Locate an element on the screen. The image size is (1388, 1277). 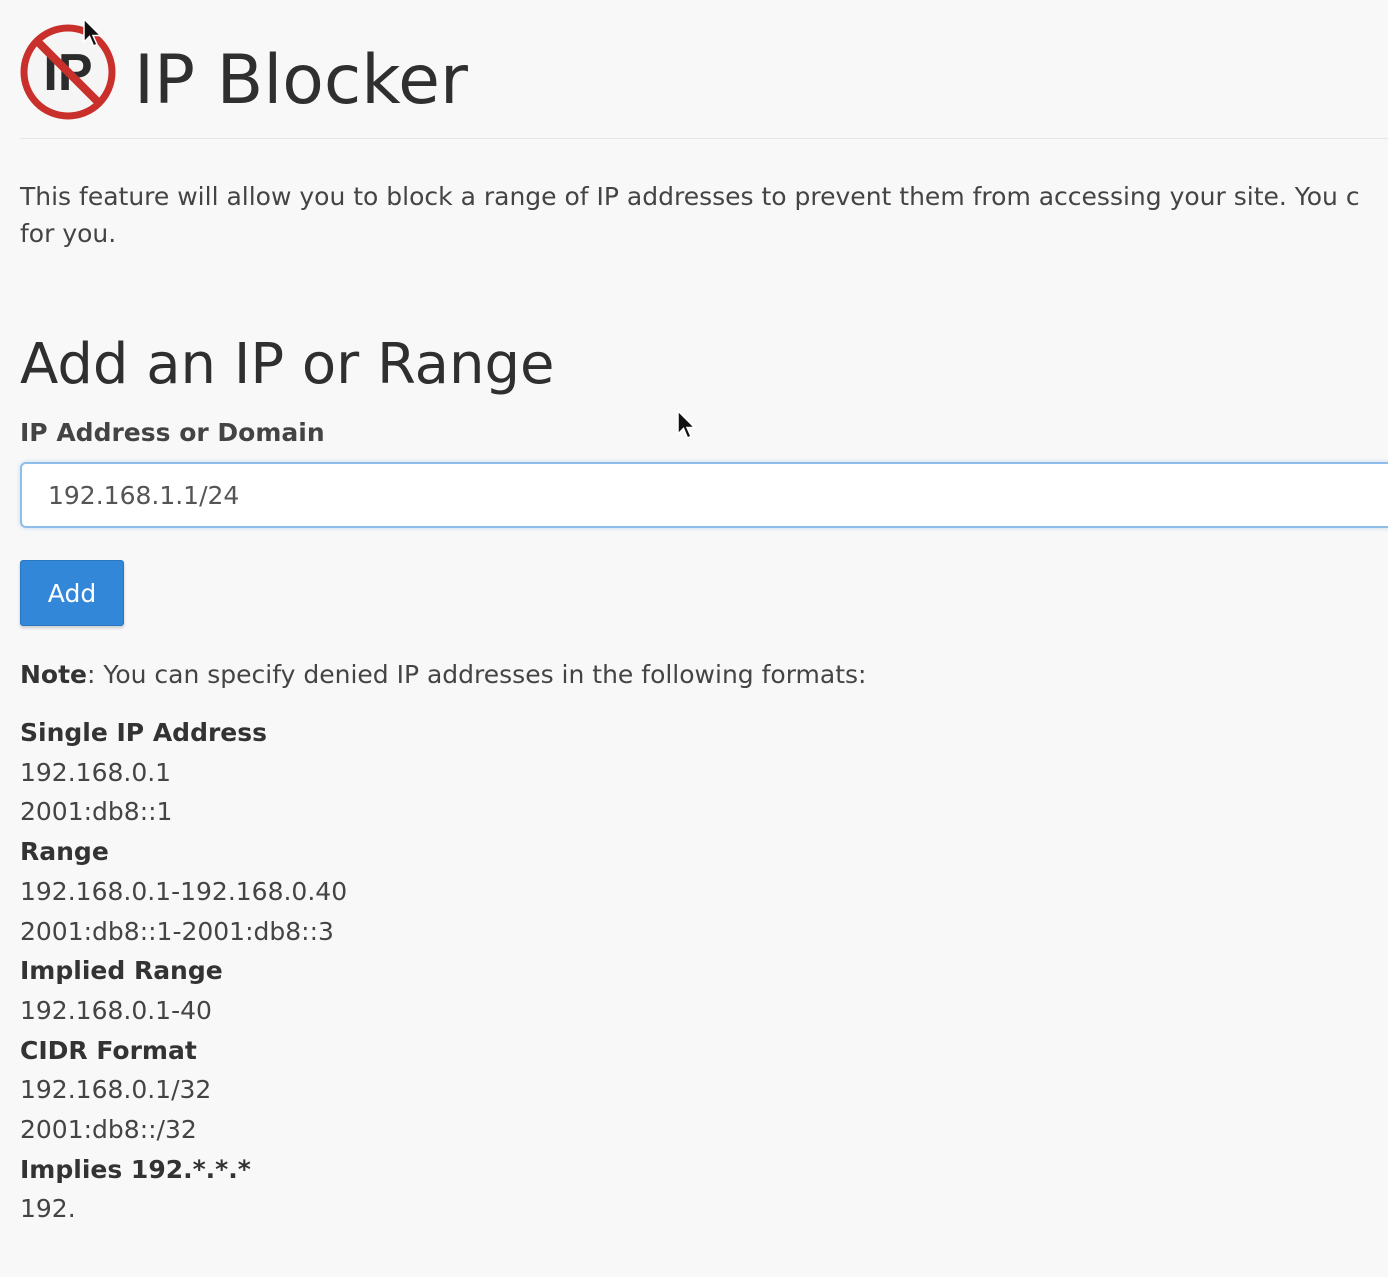
format-example: 2001:db8::1-2001:db8::3 is located at coordinates (177, 931).